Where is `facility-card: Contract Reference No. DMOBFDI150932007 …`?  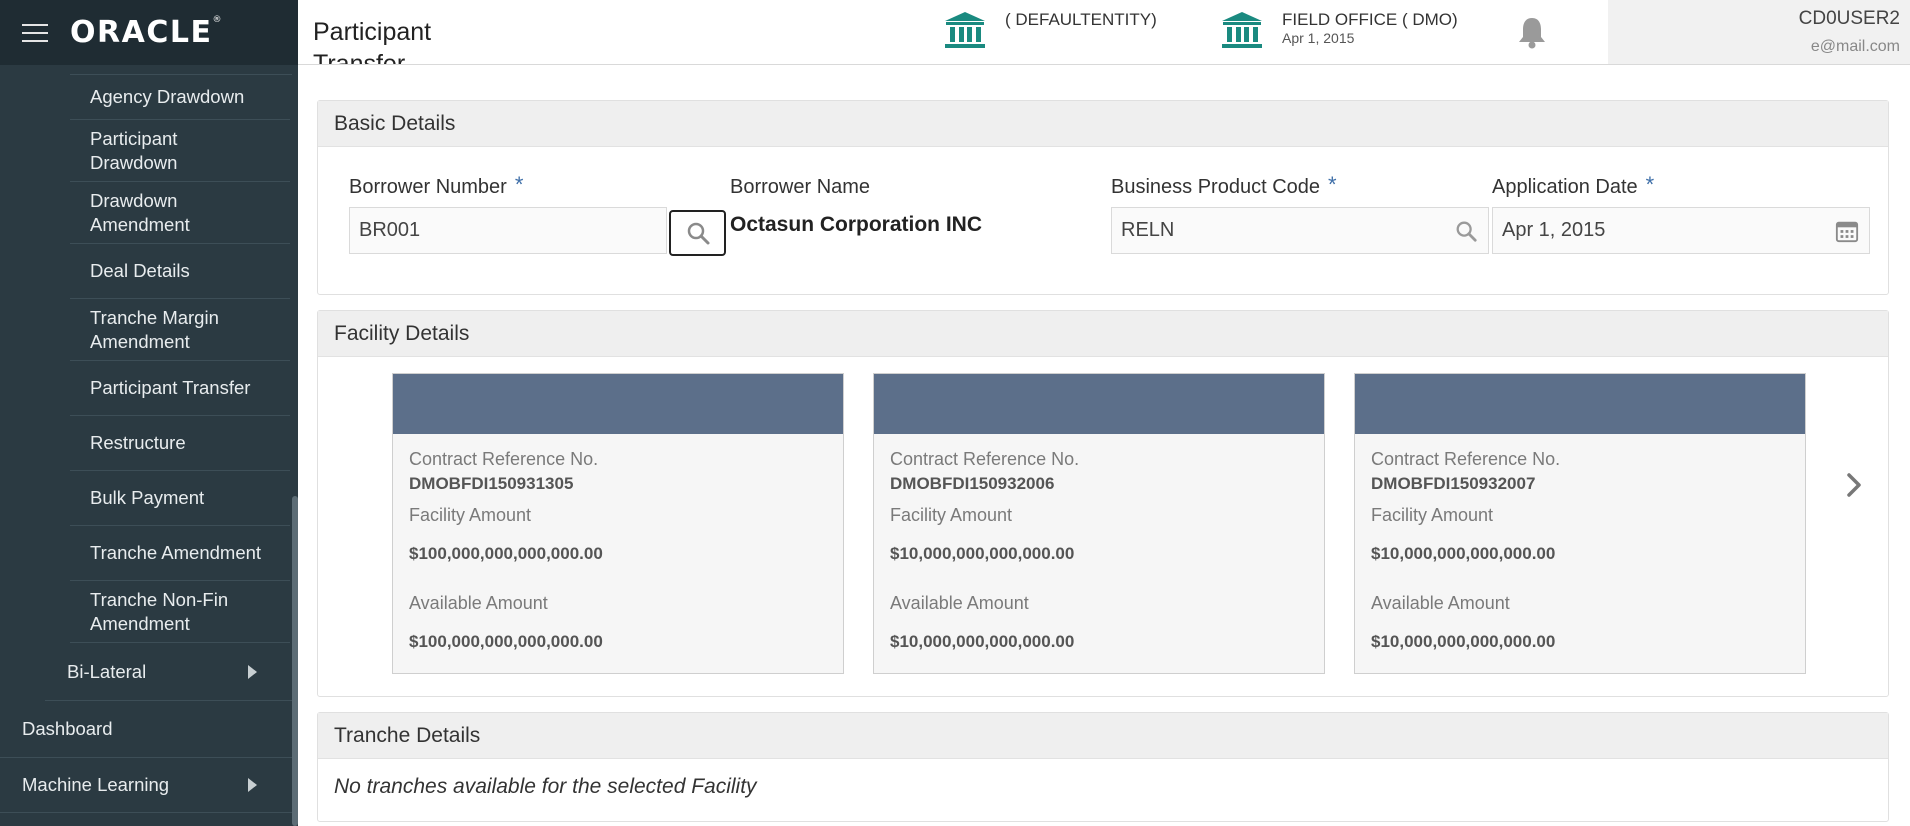
facility-card: Contract Reference No. DMOBFDI150932007 … is located at coordinates (1580, 523).